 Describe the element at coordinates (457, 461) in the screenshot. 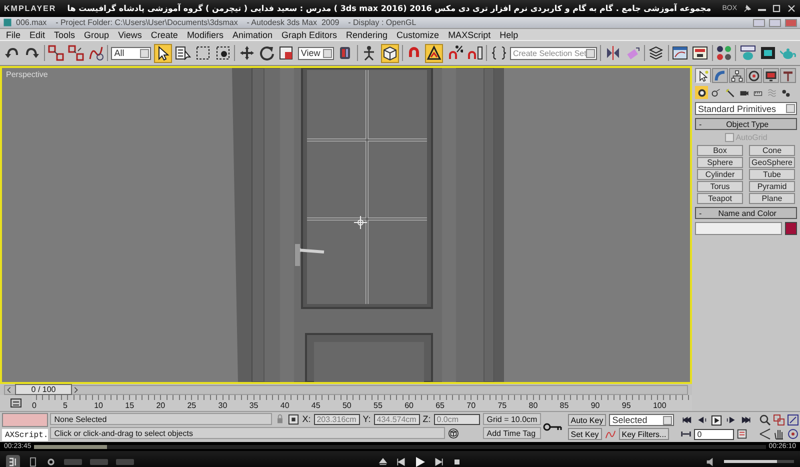

I see `stop-icon` at that location.